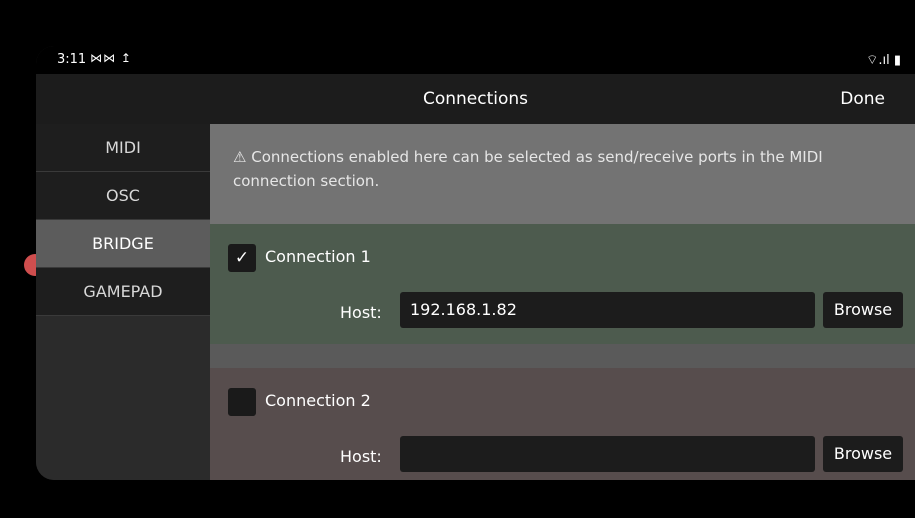 This screenshot has width=915, height=518. What do you see at coordinates (123, 244) in the screenshot?
I see `sidebar-item-bridge: BRIDGE` at bounding box center [123, 244].